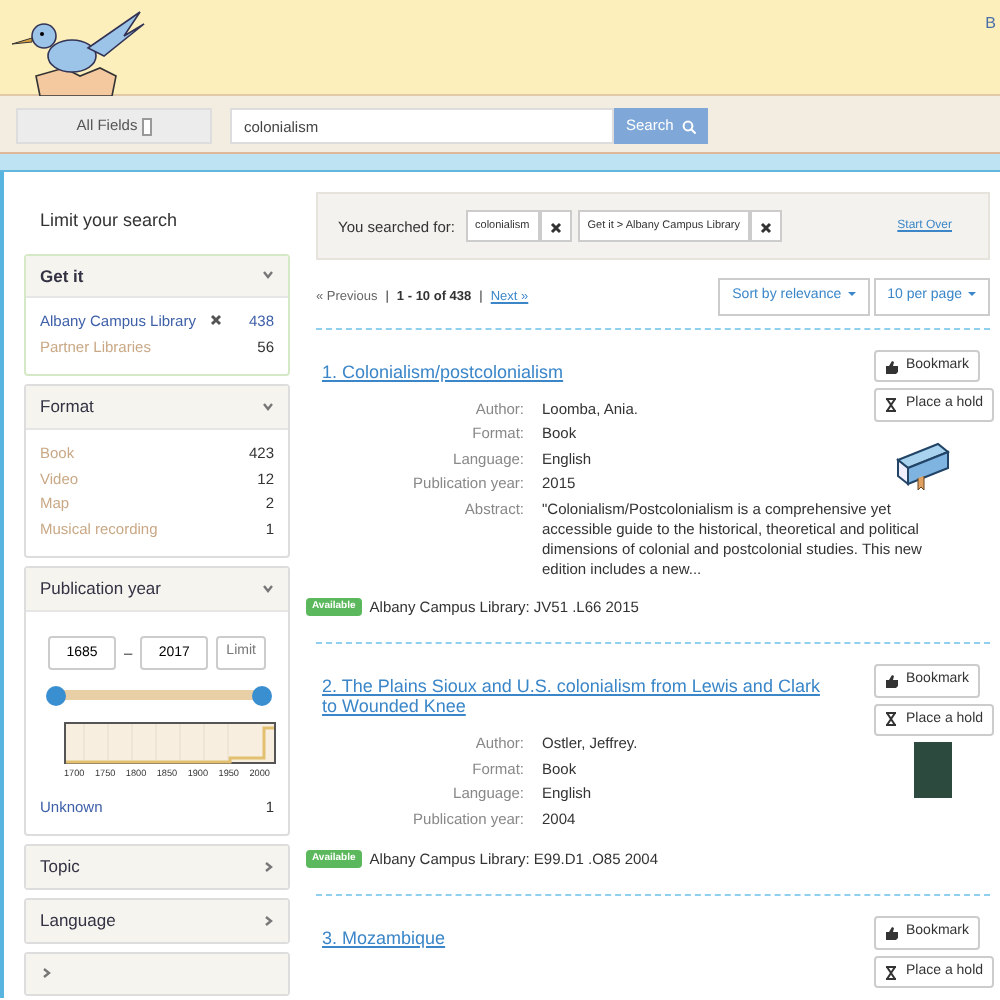 The image size is (1000, 1000). What do you see at coordinates (78, 920) in the screenshot?
I see `facet-title: Language` at bounding box center [78, 920].